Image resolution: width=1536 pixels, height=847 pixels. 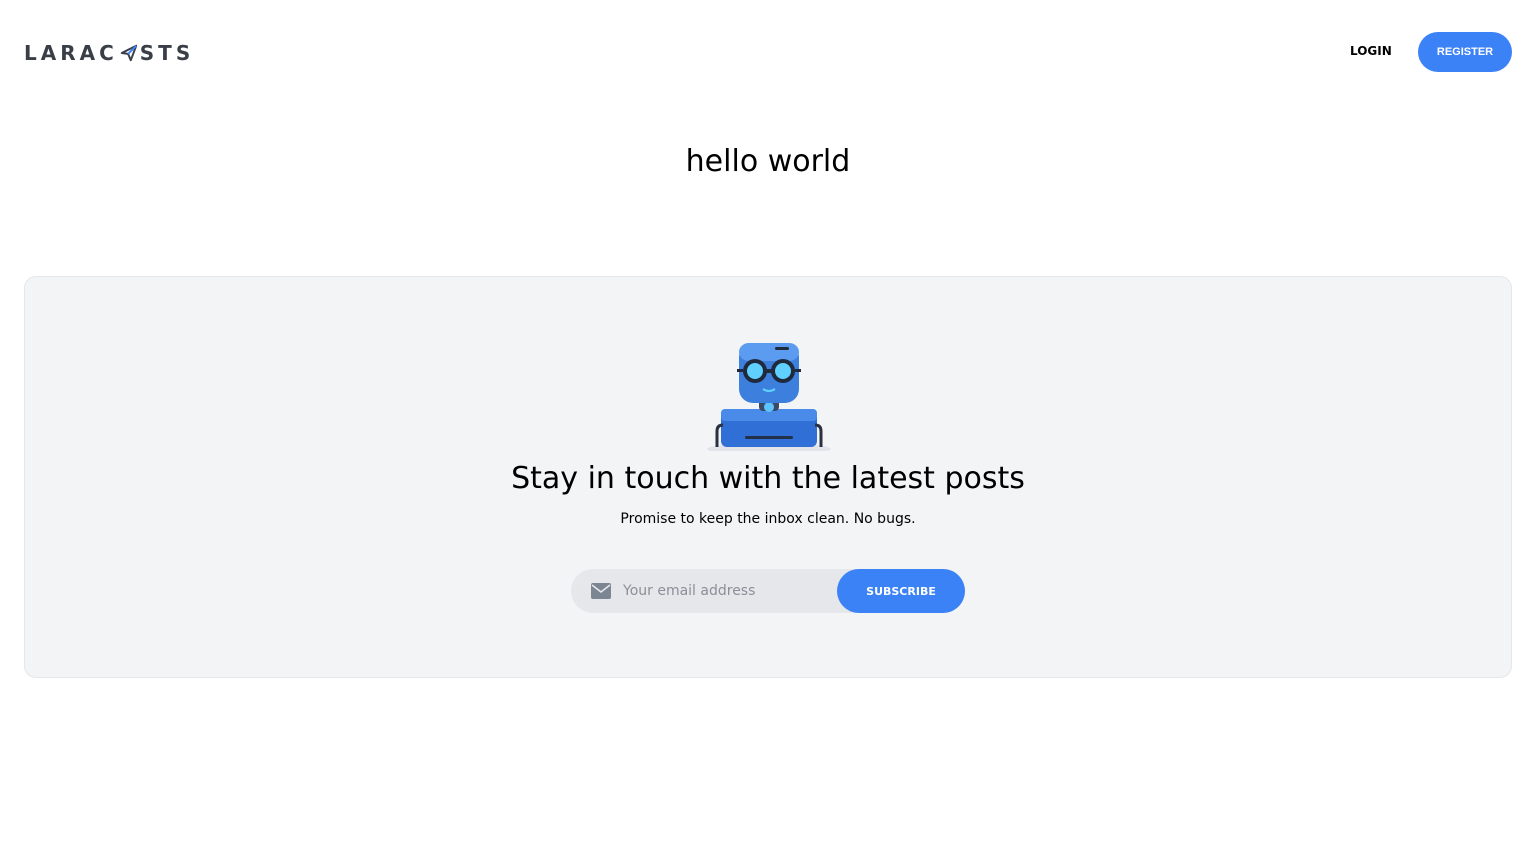 What do you see at coordinates (1465, 52) in the screenshot?
I see `register-button: REGISTER` at bounding box center [1465, 52].